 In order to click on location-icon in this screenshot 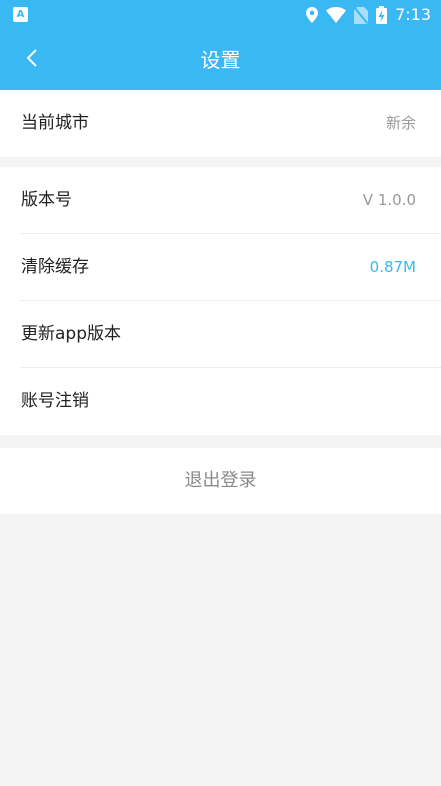, I will do `click(312, 15)`.